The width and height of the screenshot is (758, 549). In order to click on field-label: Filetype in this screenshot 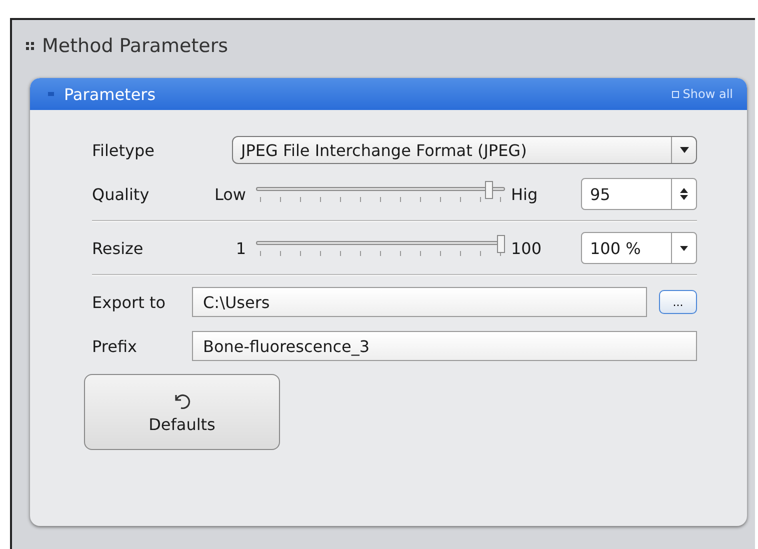, I will do `click(124, 150)`.